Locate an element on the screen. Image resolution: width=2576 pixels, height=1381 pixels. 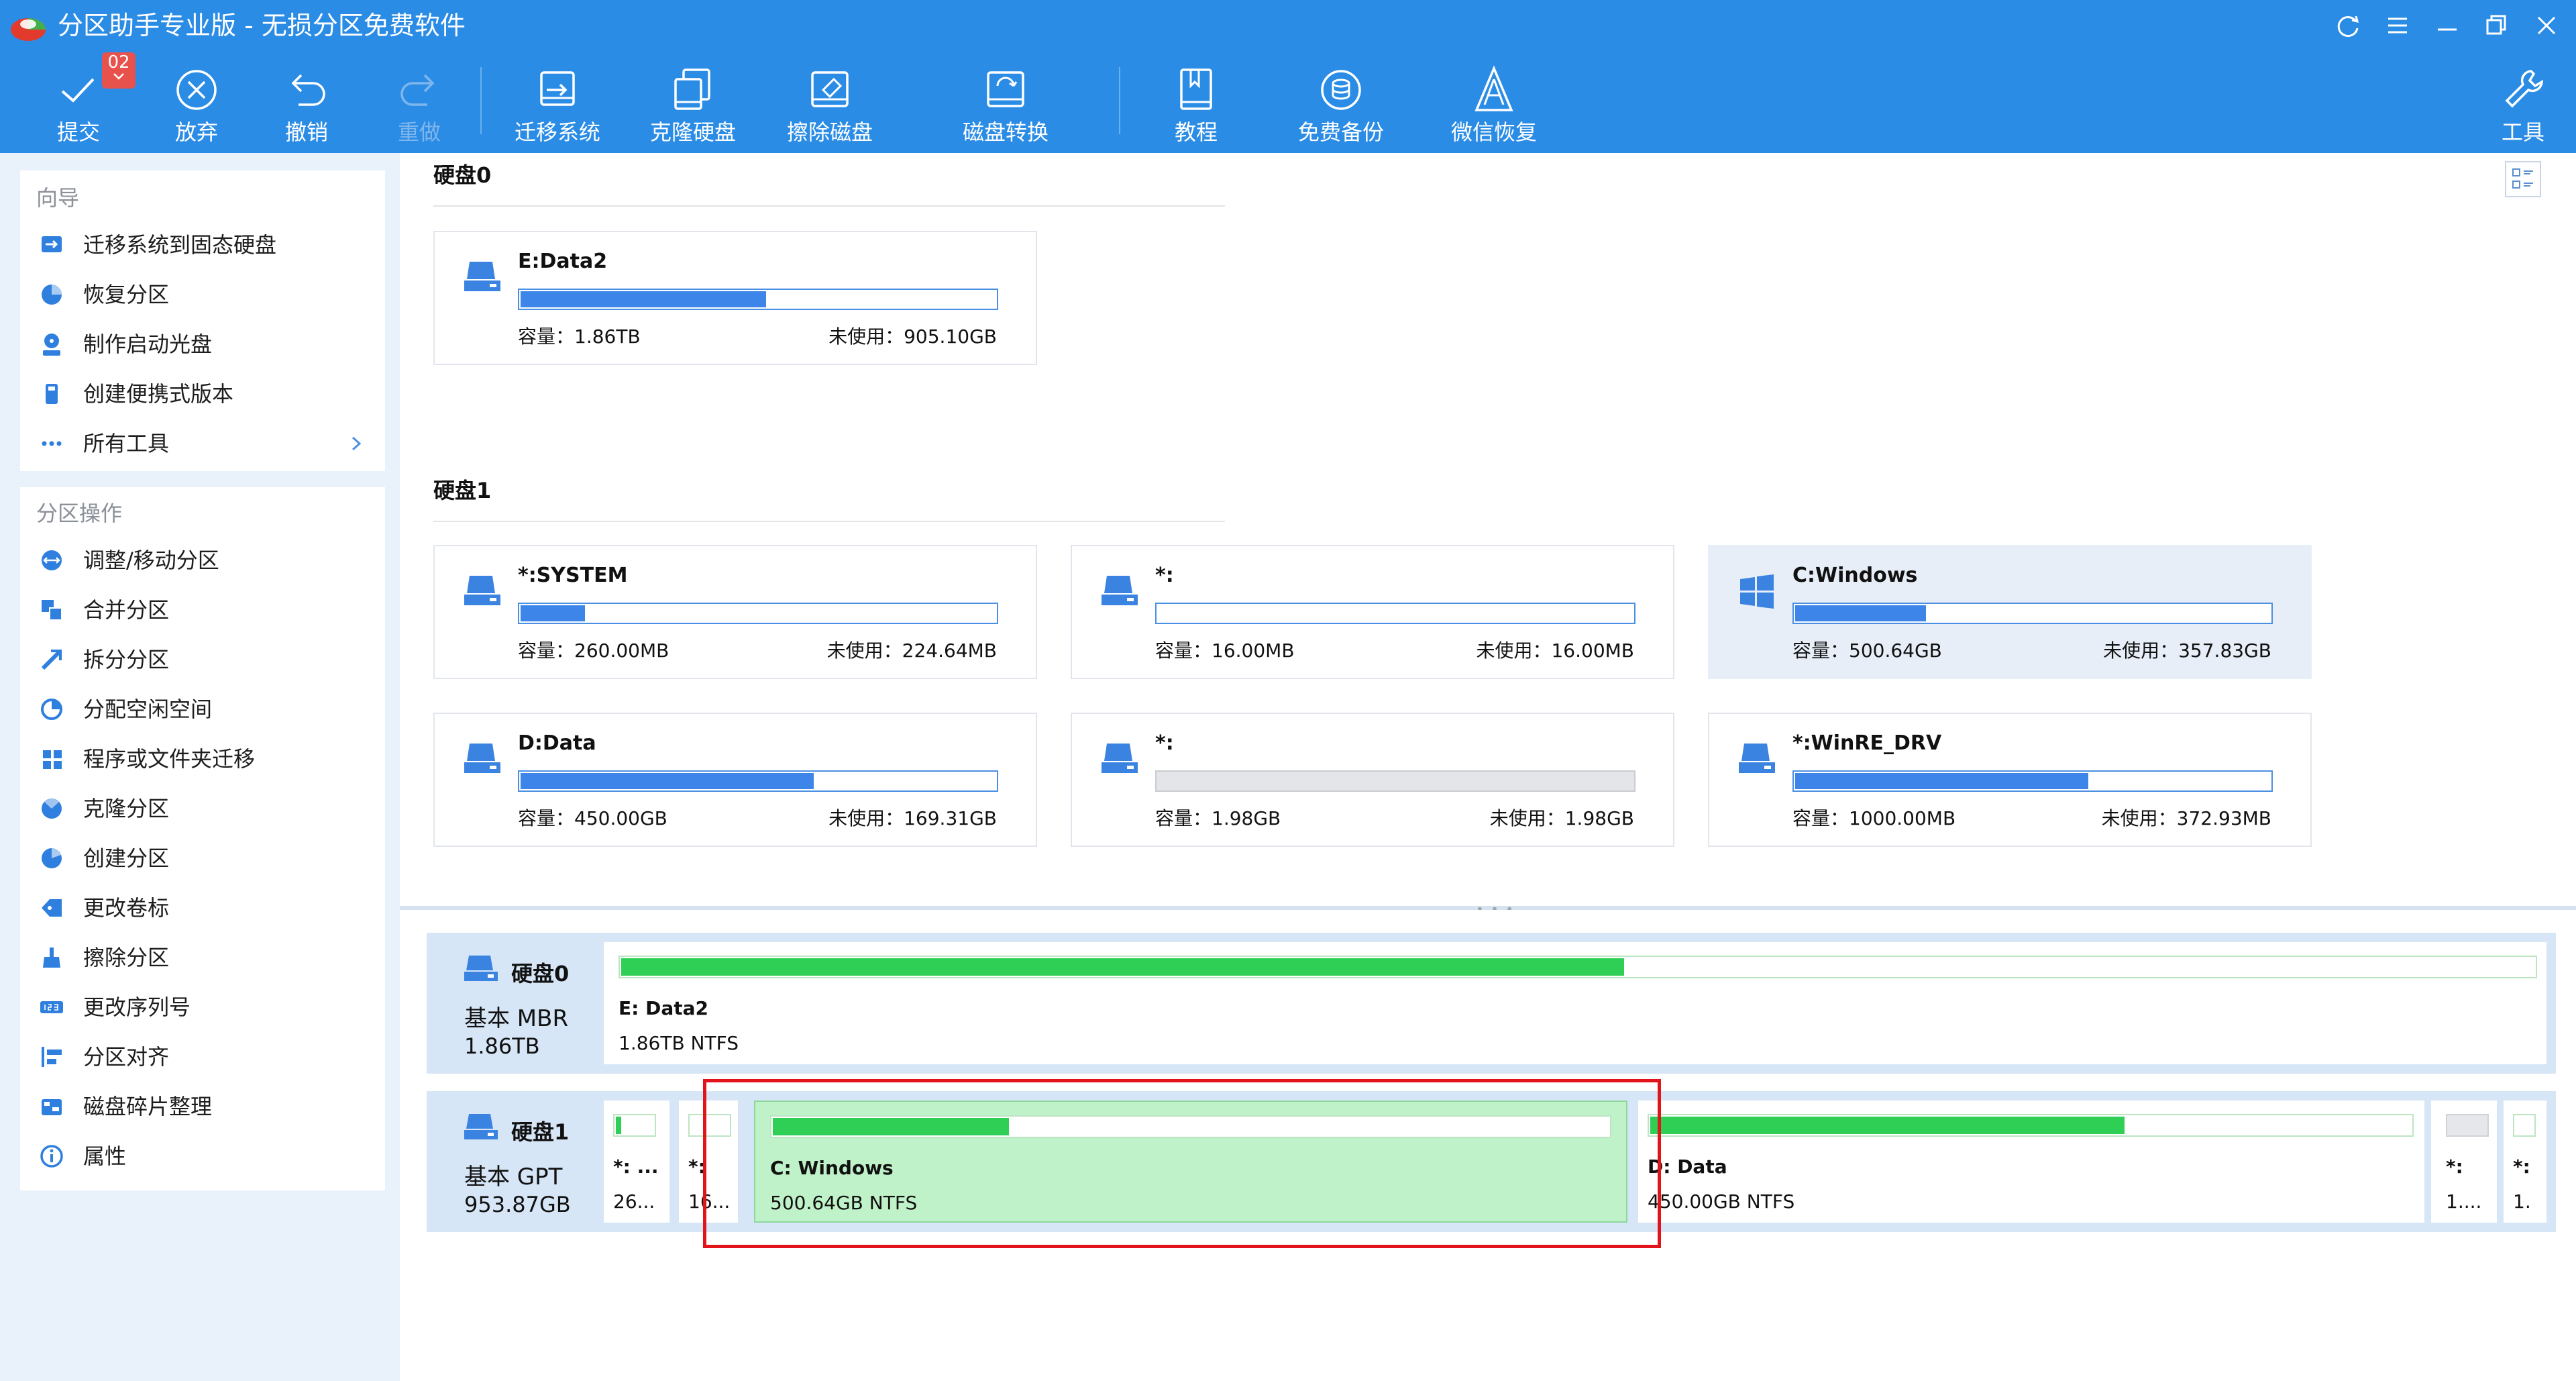
restore-button is located at coordinates (2497, 25).